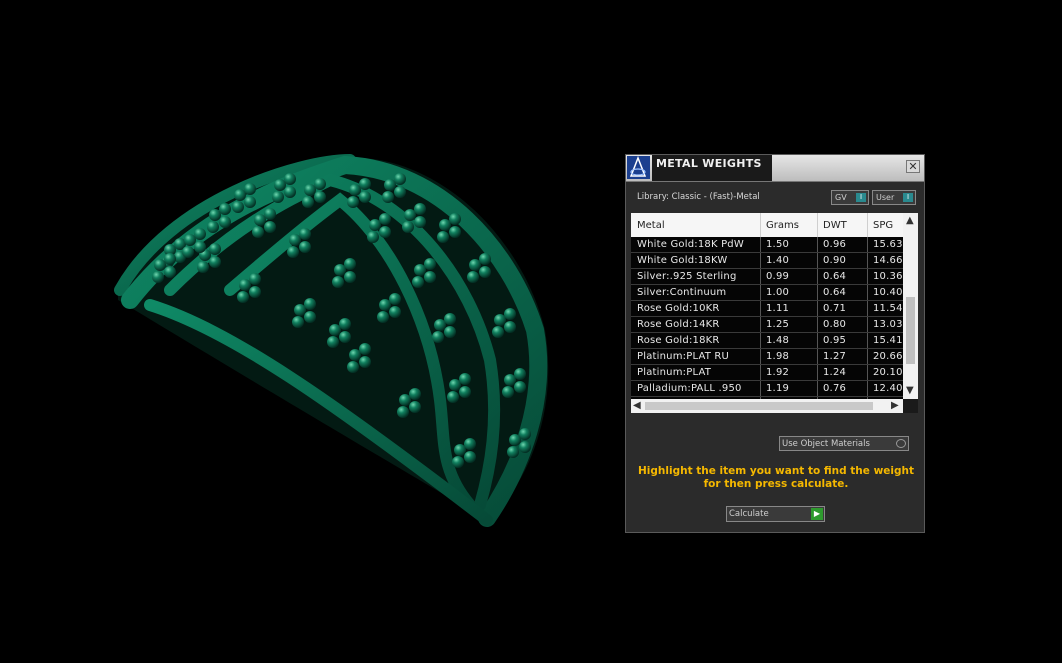 The width and height of the screenshot is (1062, 663). Describe the element at coordinates (651, 225) in the screenshot. I see `header-metal: Metal` at that location.